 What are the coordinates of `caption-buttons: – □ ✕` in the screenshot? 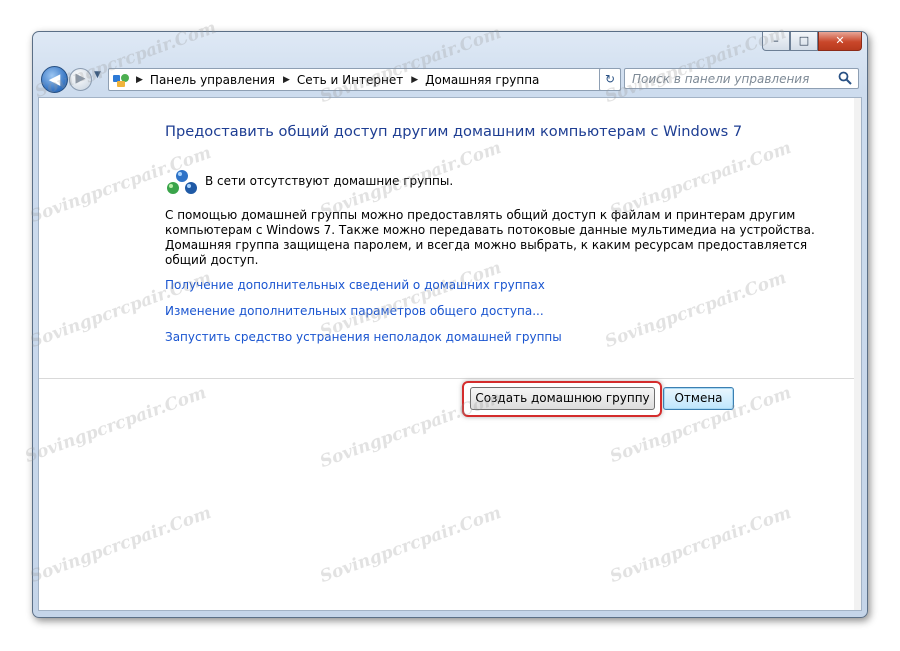 It's located at (812, 41).